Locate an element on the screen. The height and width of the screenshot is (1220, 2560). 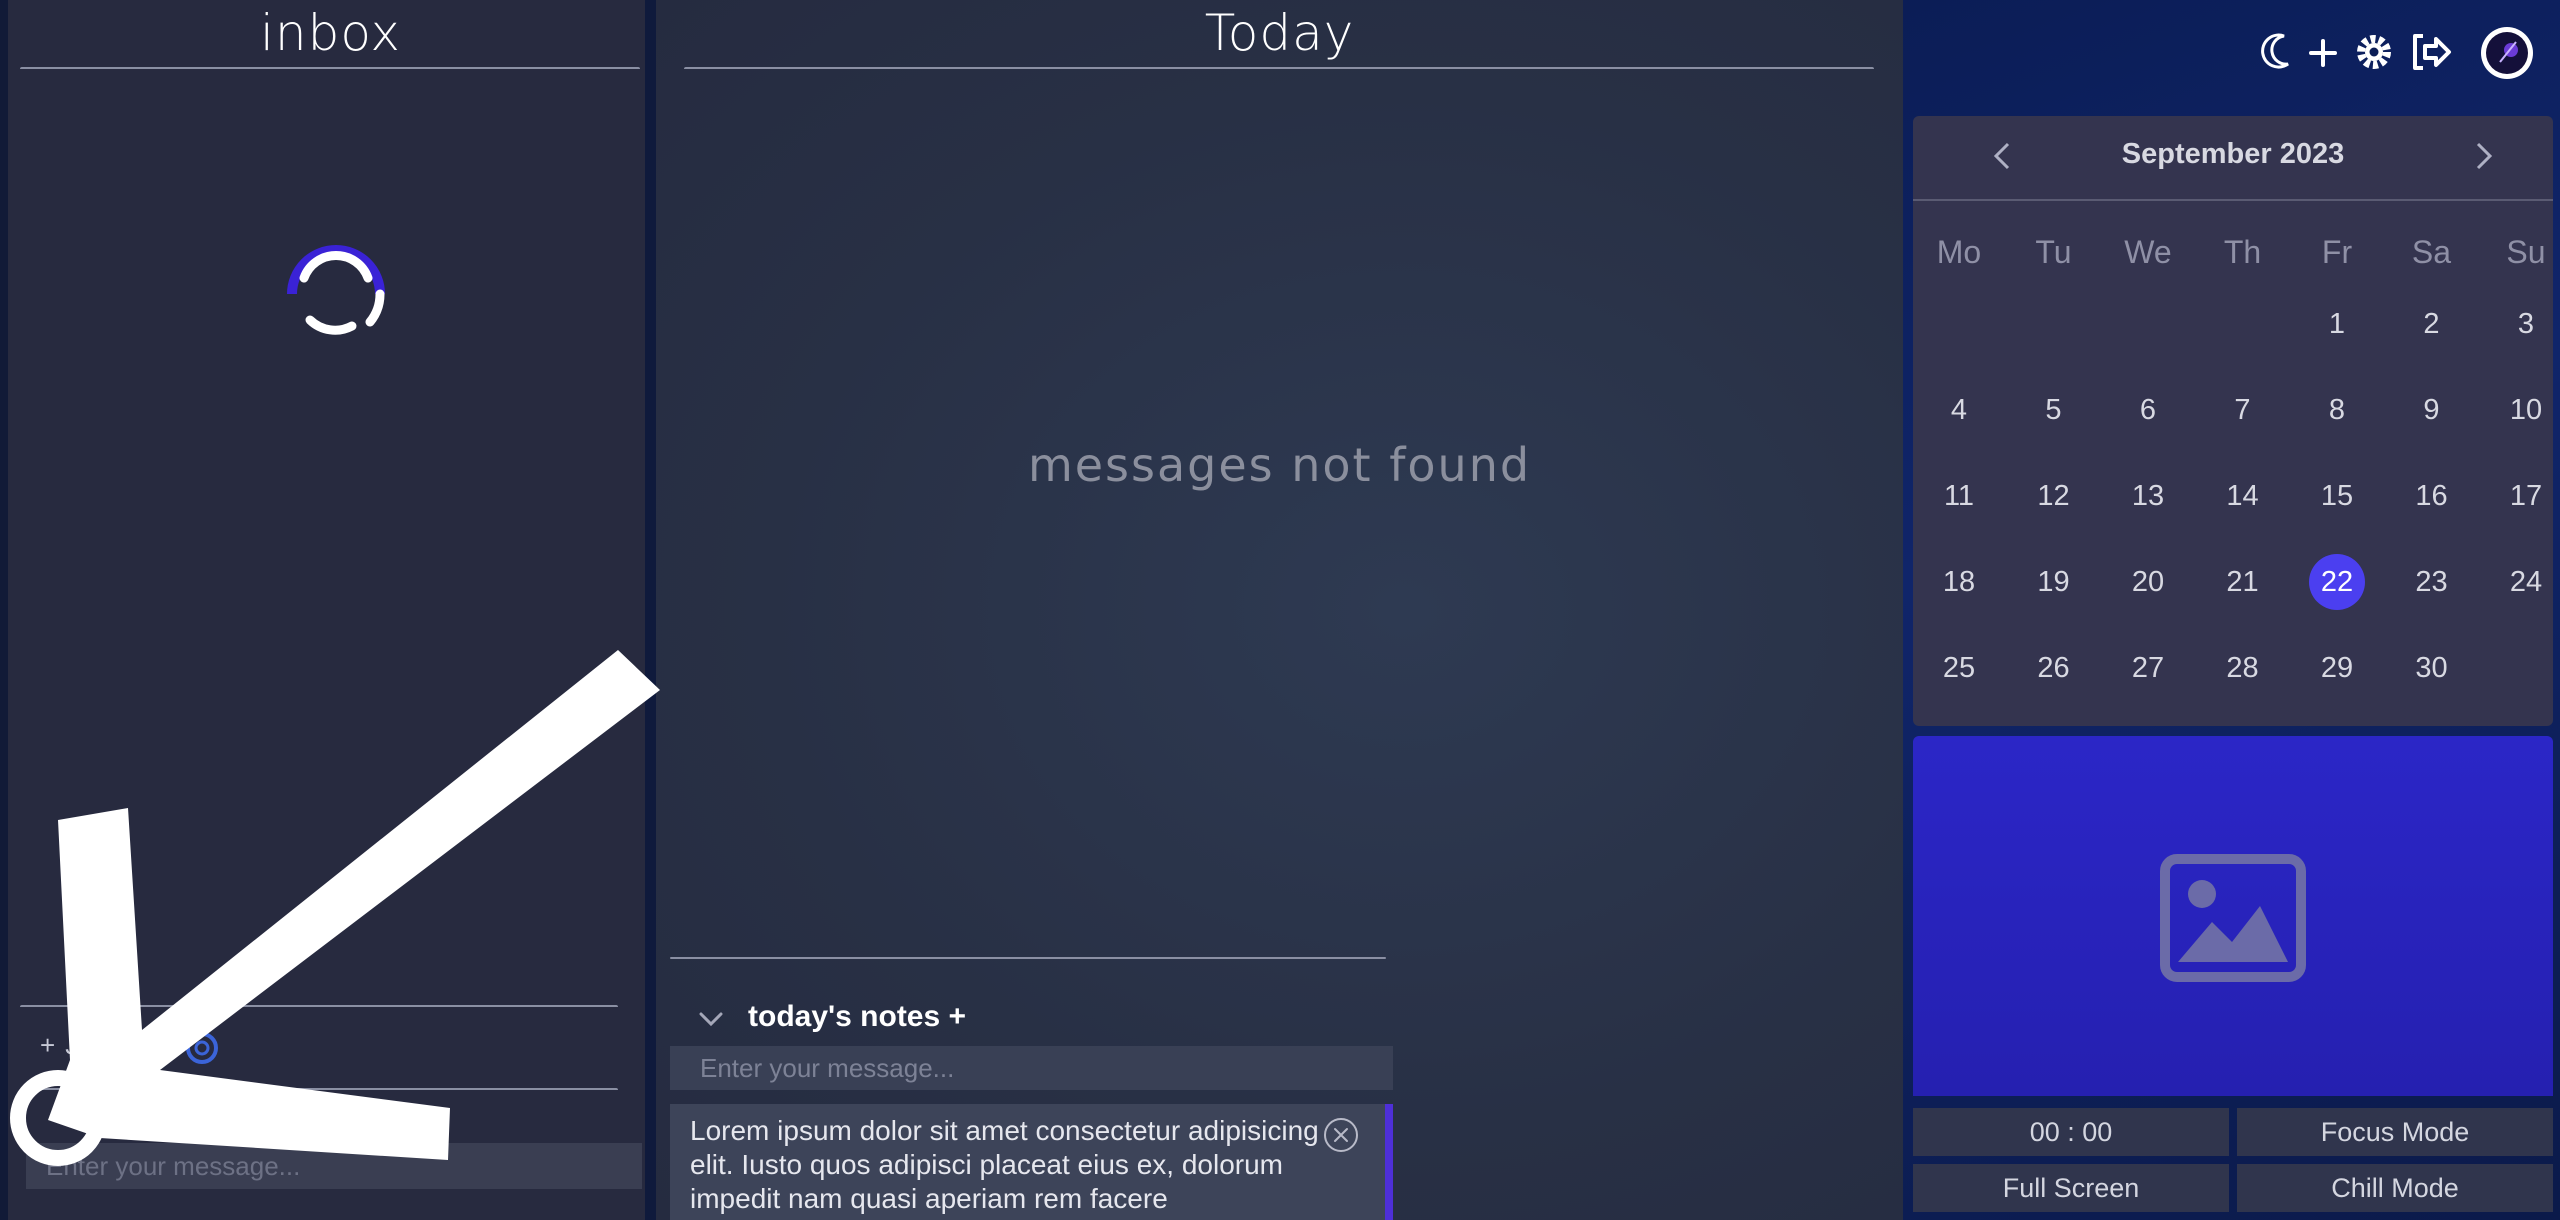
calendar-day-12: 12 is located at coordinates (2054, 496).